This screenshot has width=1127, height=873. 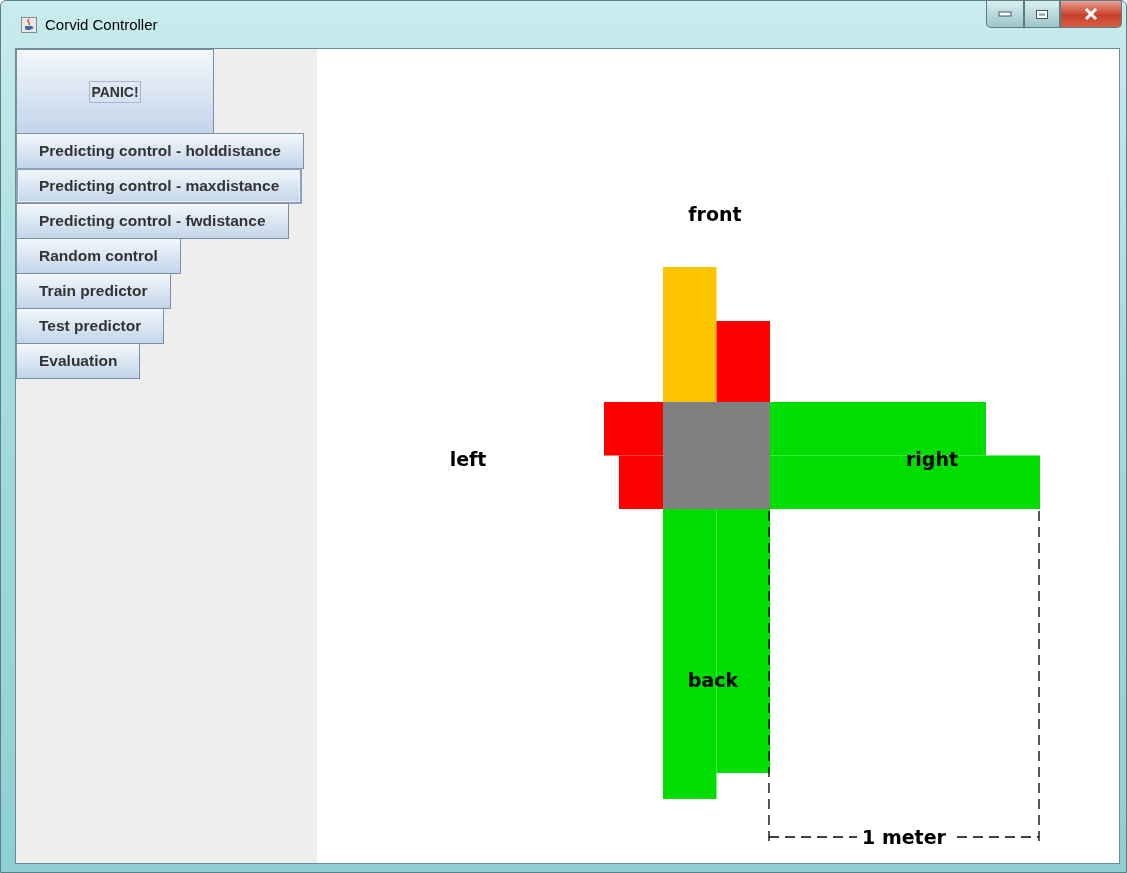 What do you see at coordinates (713, 680) in the screenshot?
I see `direction-label: back` at bounding box center [713, 680].